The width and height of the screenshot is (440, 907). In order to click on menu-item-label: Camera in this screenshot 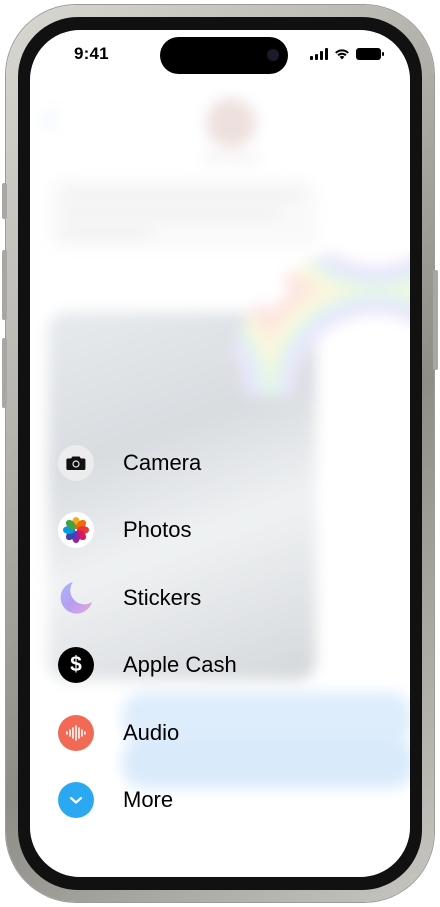, I will do `click(162, 462)`.